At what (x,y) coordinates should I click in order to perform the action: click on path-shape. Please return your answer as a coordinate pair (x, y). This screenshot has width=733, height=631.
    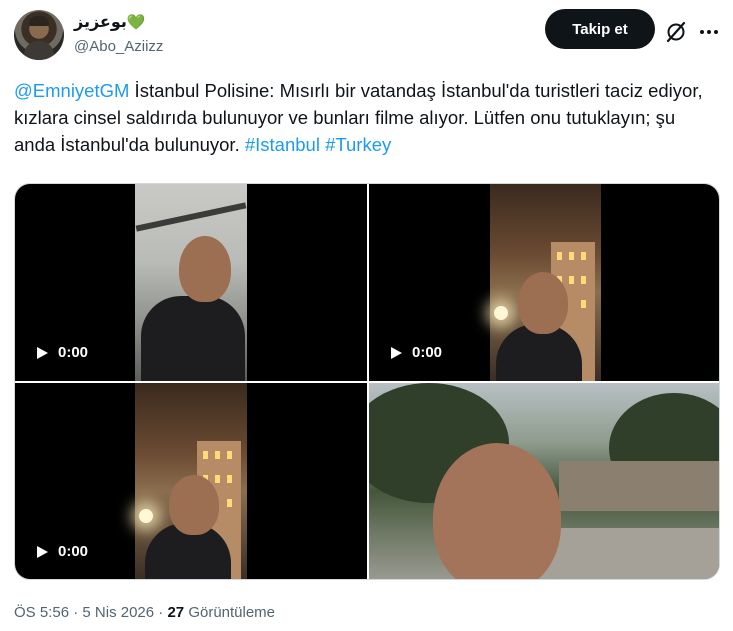
    Looking at the image, I should click on (629, 553).